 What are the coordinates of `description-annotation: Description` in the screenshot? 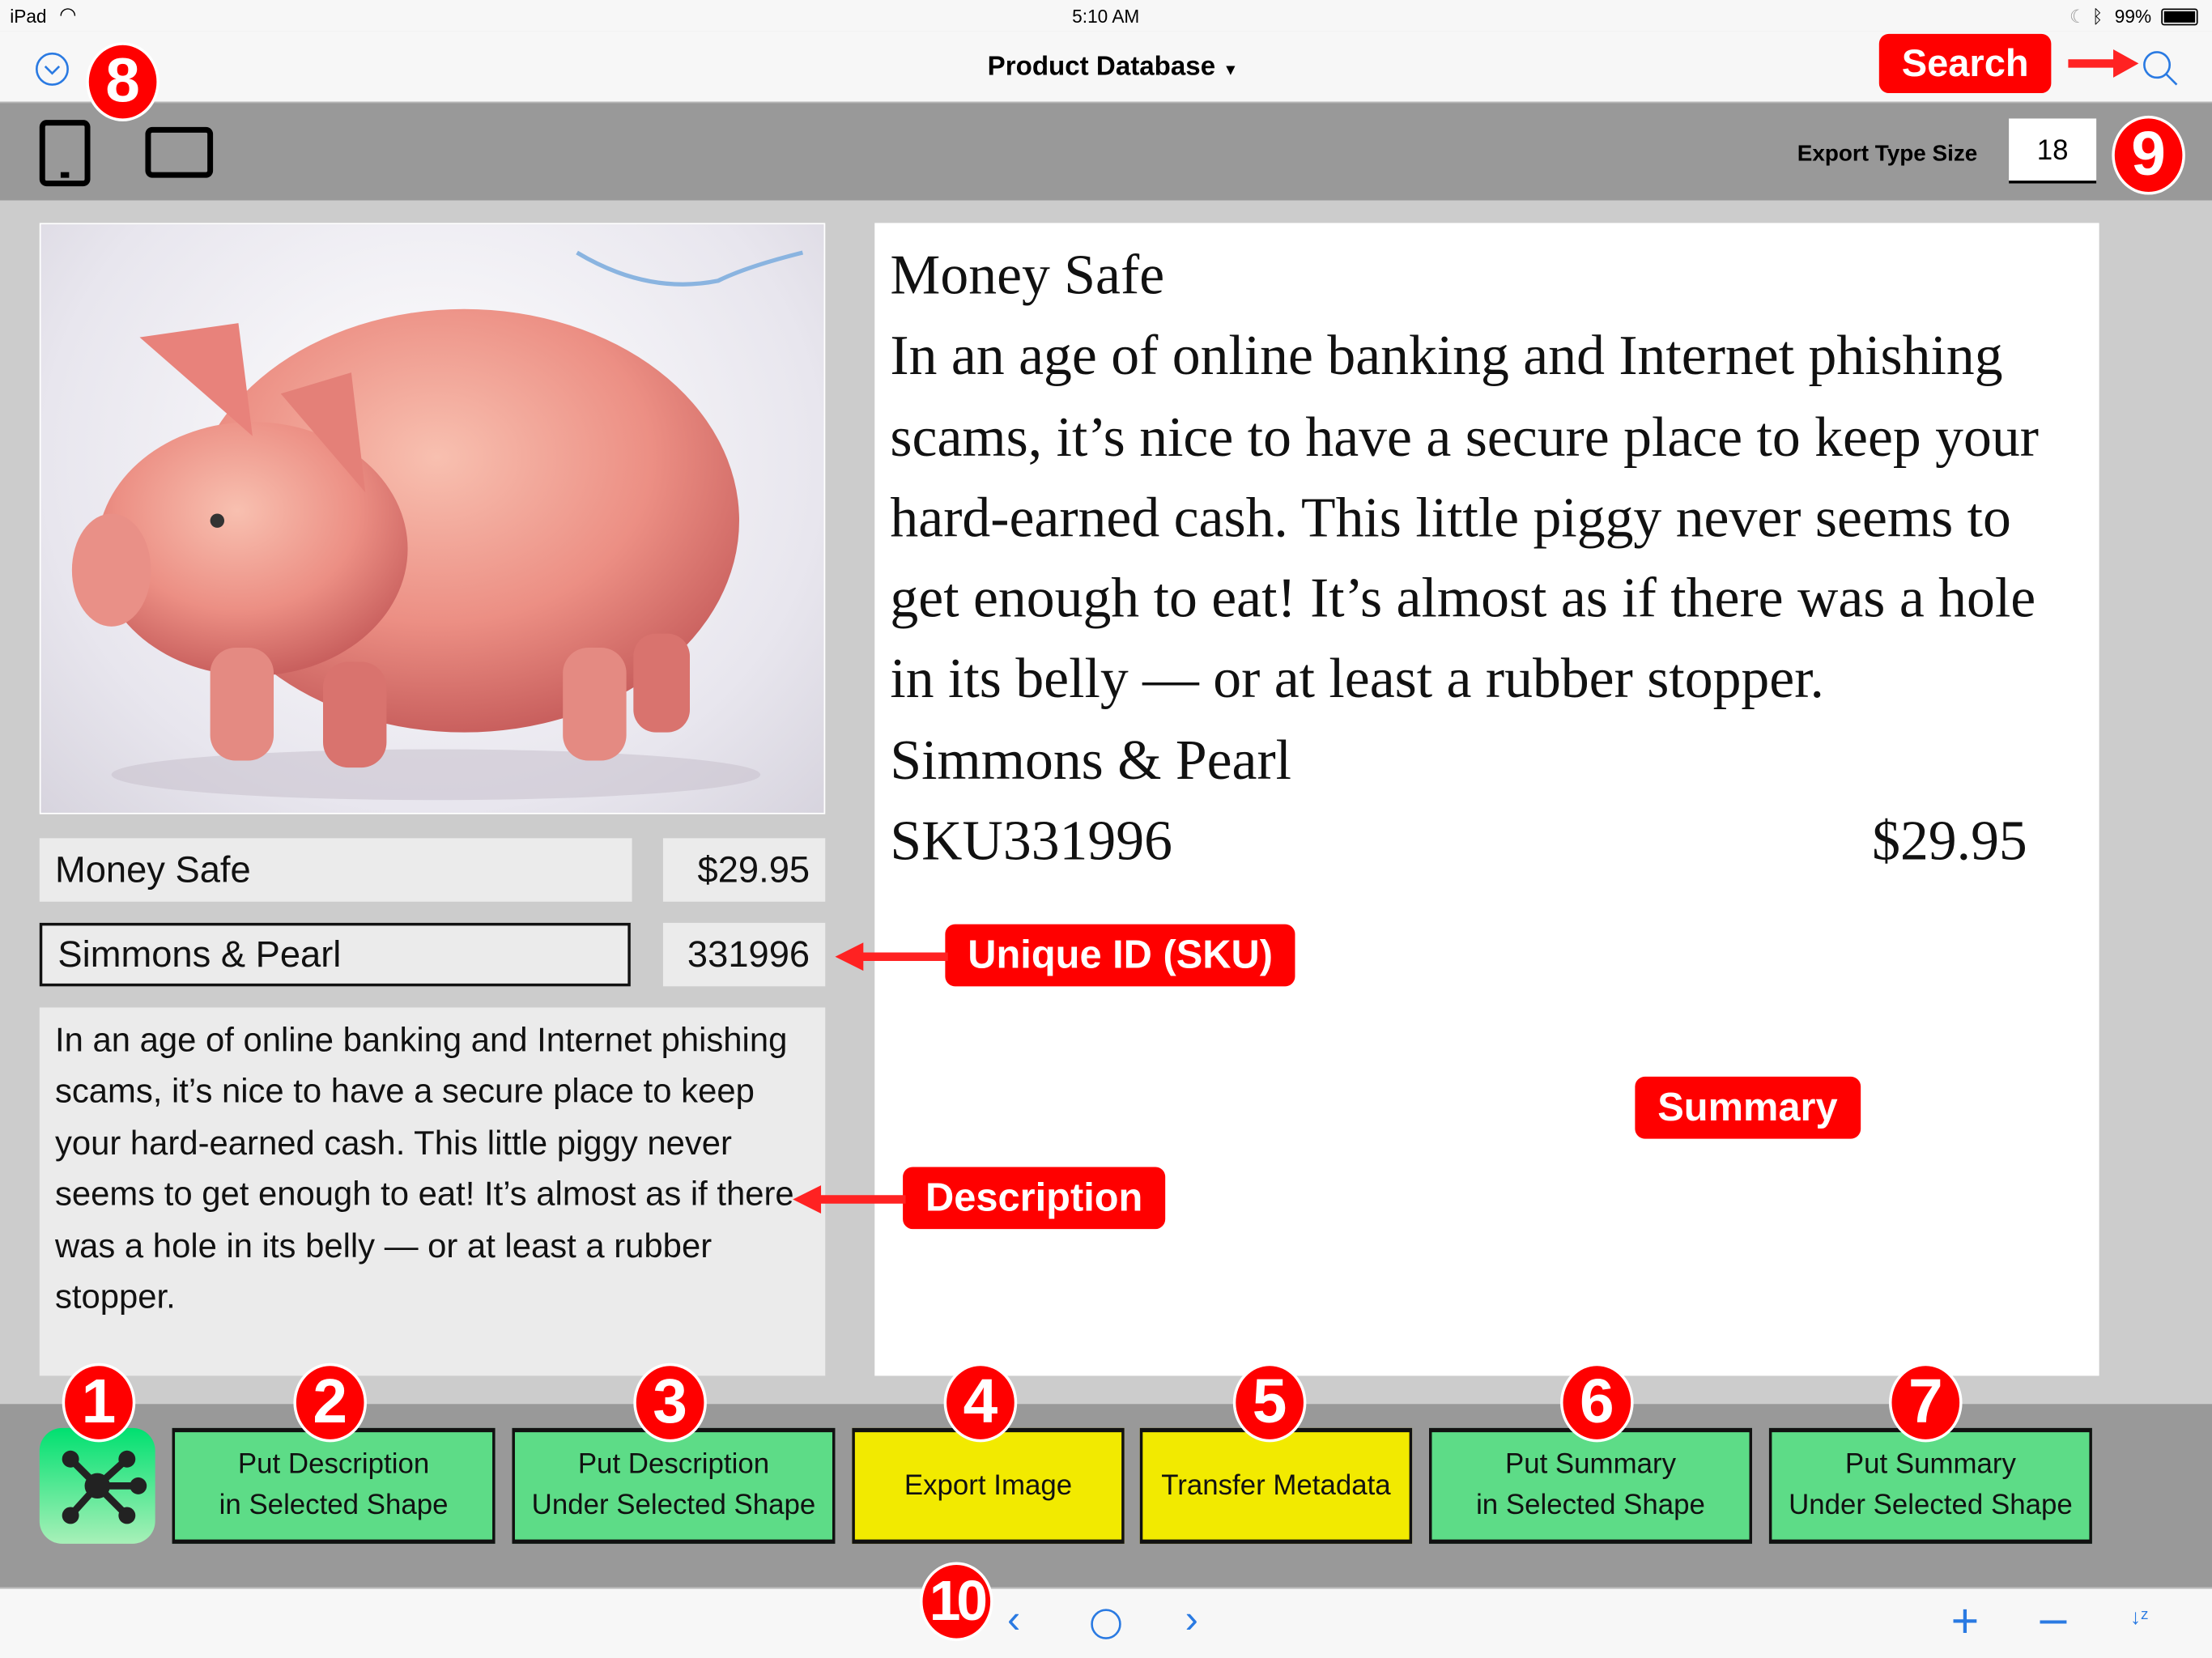 It's located at (1035, 1198).